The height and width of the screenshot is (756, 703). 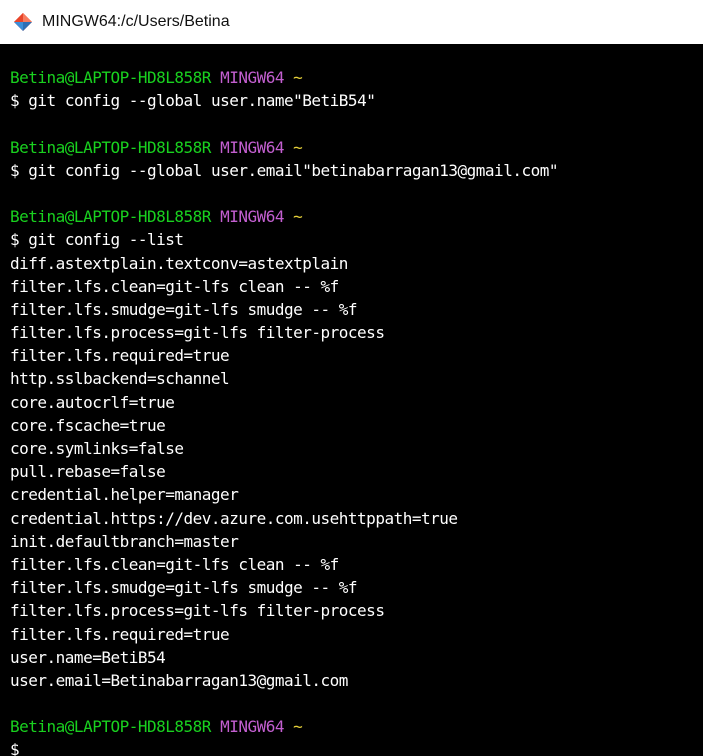 I want to click on output-text: http.sslbackend=schannel, so click(x=120, y=379).